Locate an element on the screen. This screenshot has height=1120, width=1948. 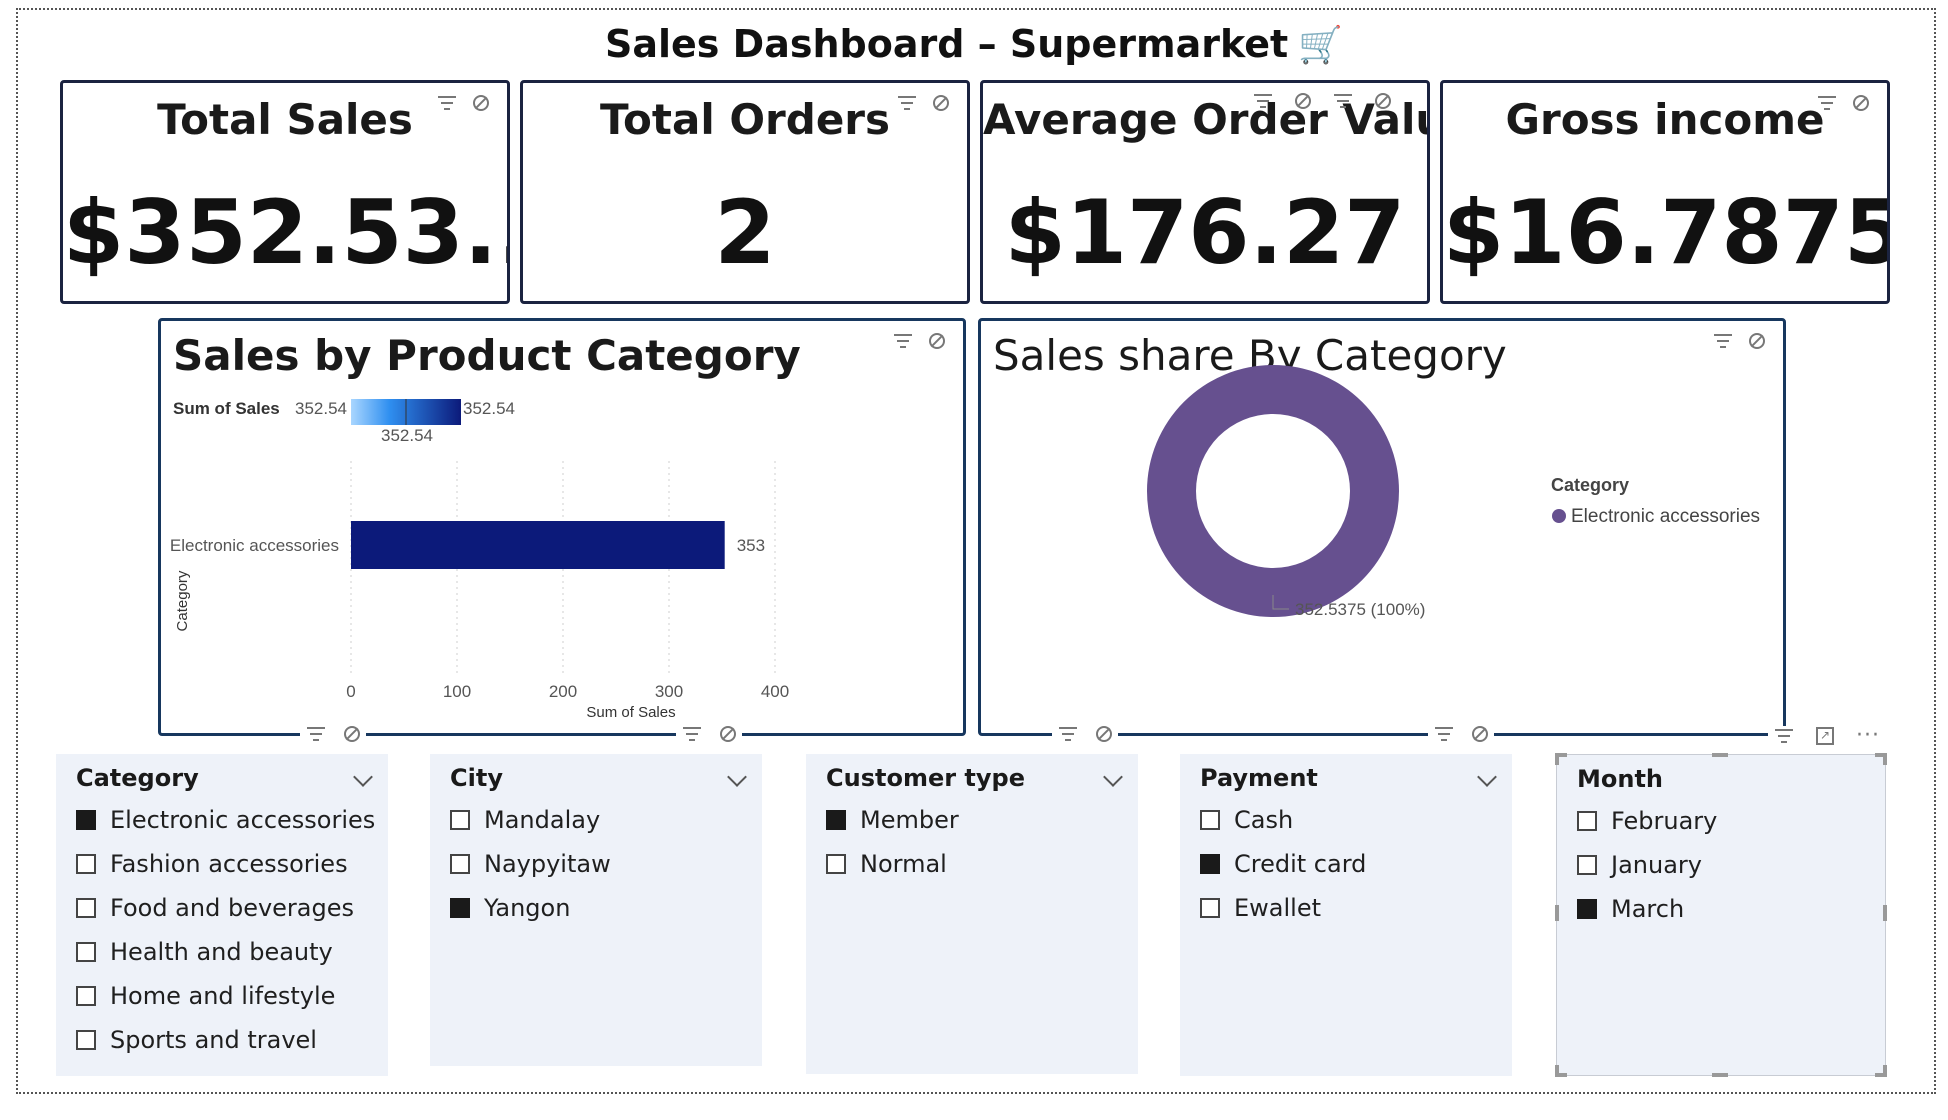
slicer-customer-type: Customer type Member Normal is located at coordinates (972, 914).